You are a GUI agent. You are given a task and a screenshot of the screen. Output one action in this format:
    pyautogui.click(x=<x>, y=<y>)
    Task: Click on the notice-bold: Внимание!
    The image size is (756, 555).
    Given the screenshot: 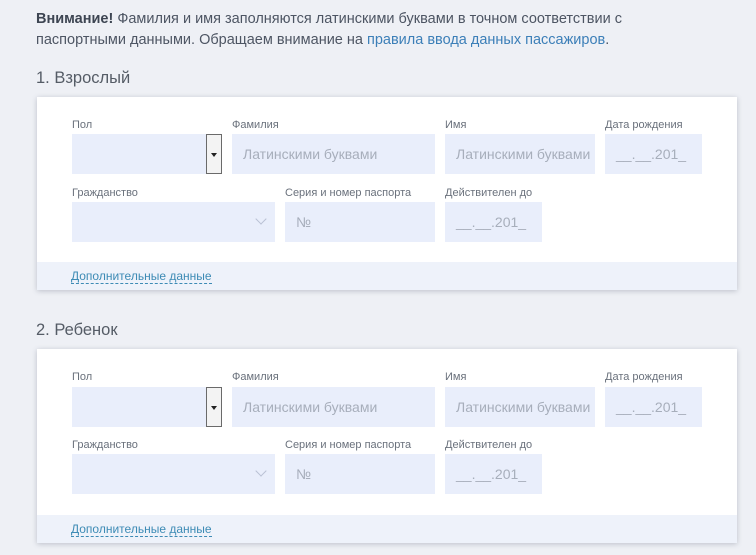 What is the action you would take?
    pyautogui.click(x=75, y=19)
    